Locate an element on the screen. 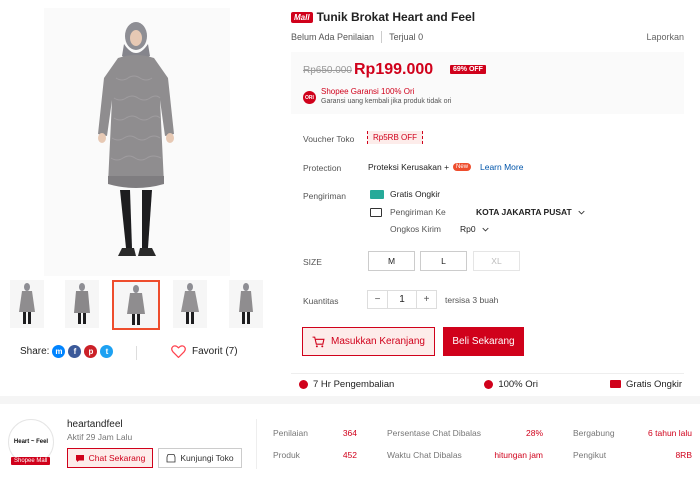  shop-name: heartandfeel is located at coordinates (95, 424).